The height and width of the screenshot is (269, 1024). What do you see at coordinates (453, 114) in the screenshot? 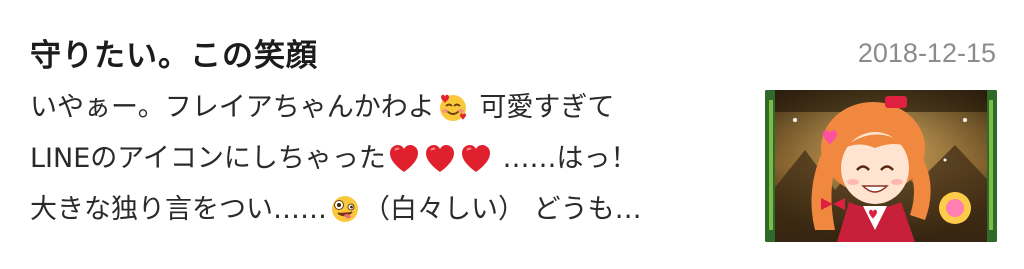
I see `smiling-face-with-hearts-icon` at bounding box center [453, 114].